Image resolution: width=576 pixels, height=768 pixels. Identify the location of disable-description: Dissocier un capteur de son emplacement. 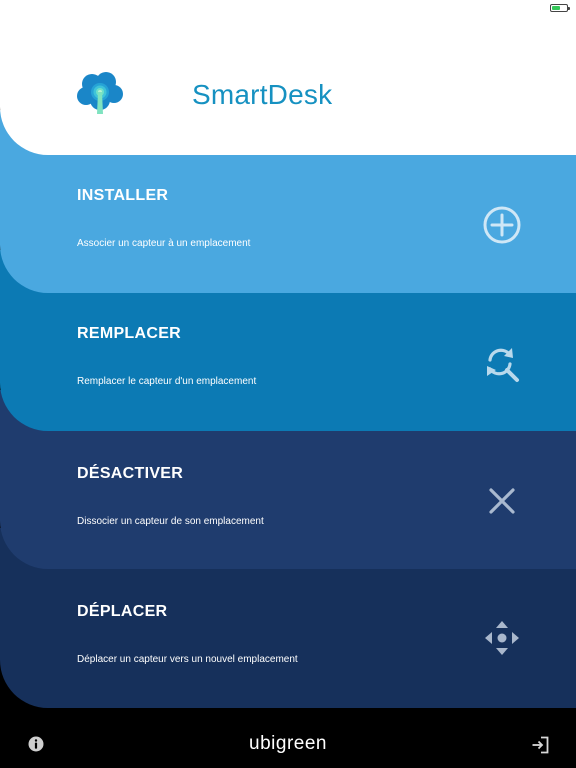
(170, 521).